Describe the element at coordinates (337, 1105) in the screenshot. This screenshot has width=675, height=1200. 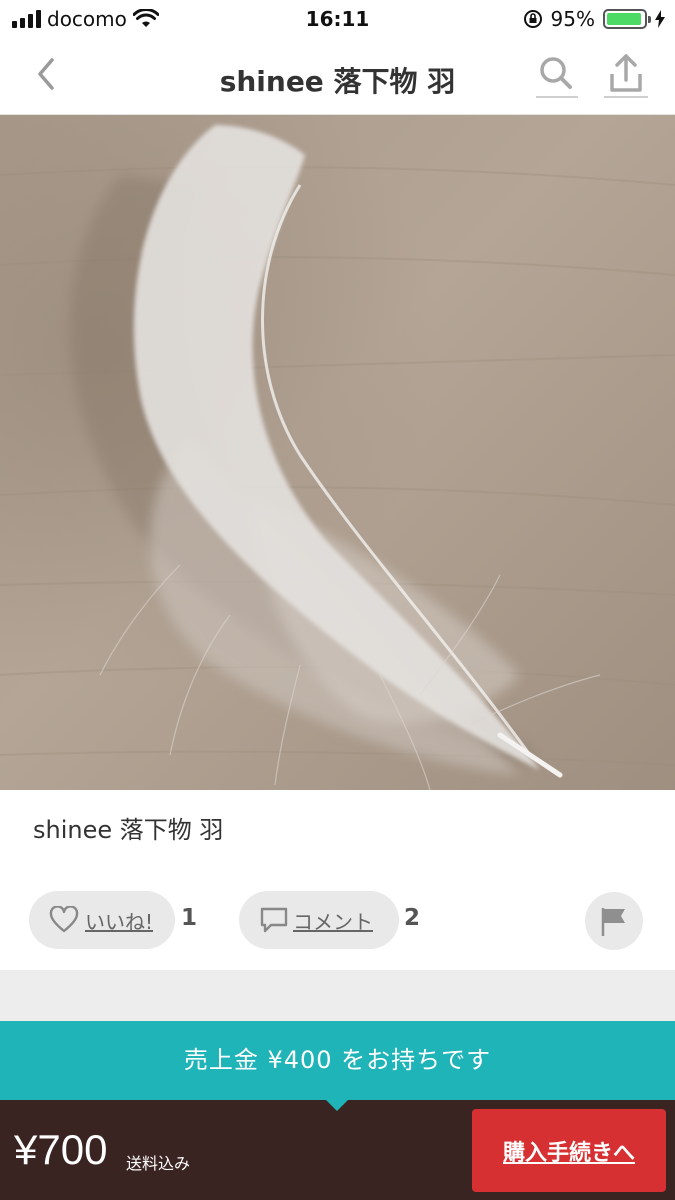
I see `balance-pointer` at that location.